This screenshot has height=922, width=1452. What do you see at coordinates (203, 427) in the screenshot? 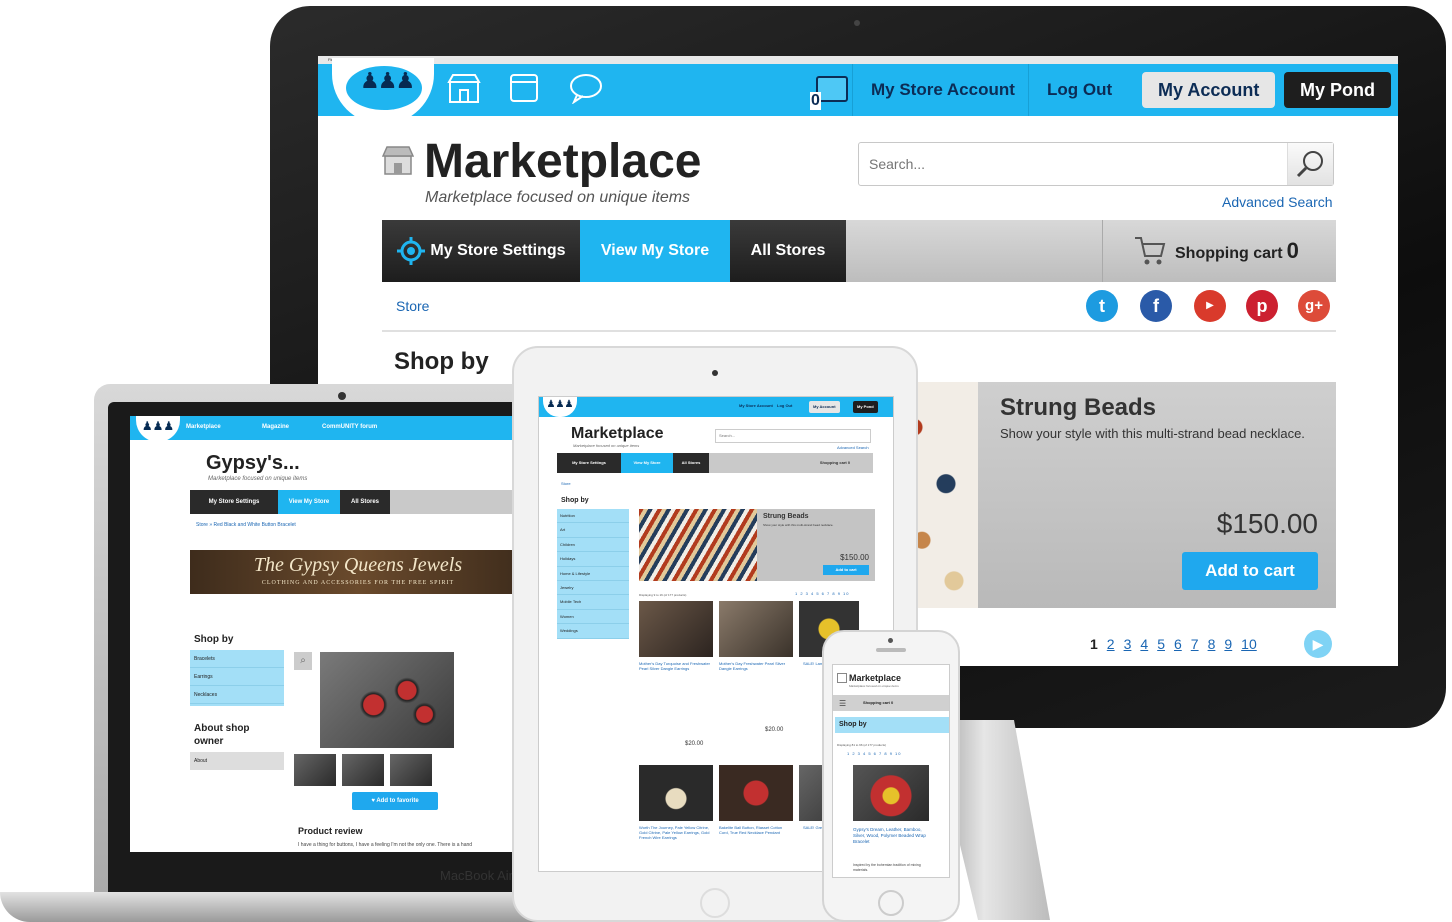
I see `laptop-marketplace-link: Marketplace` at bounding box center [203, 427].